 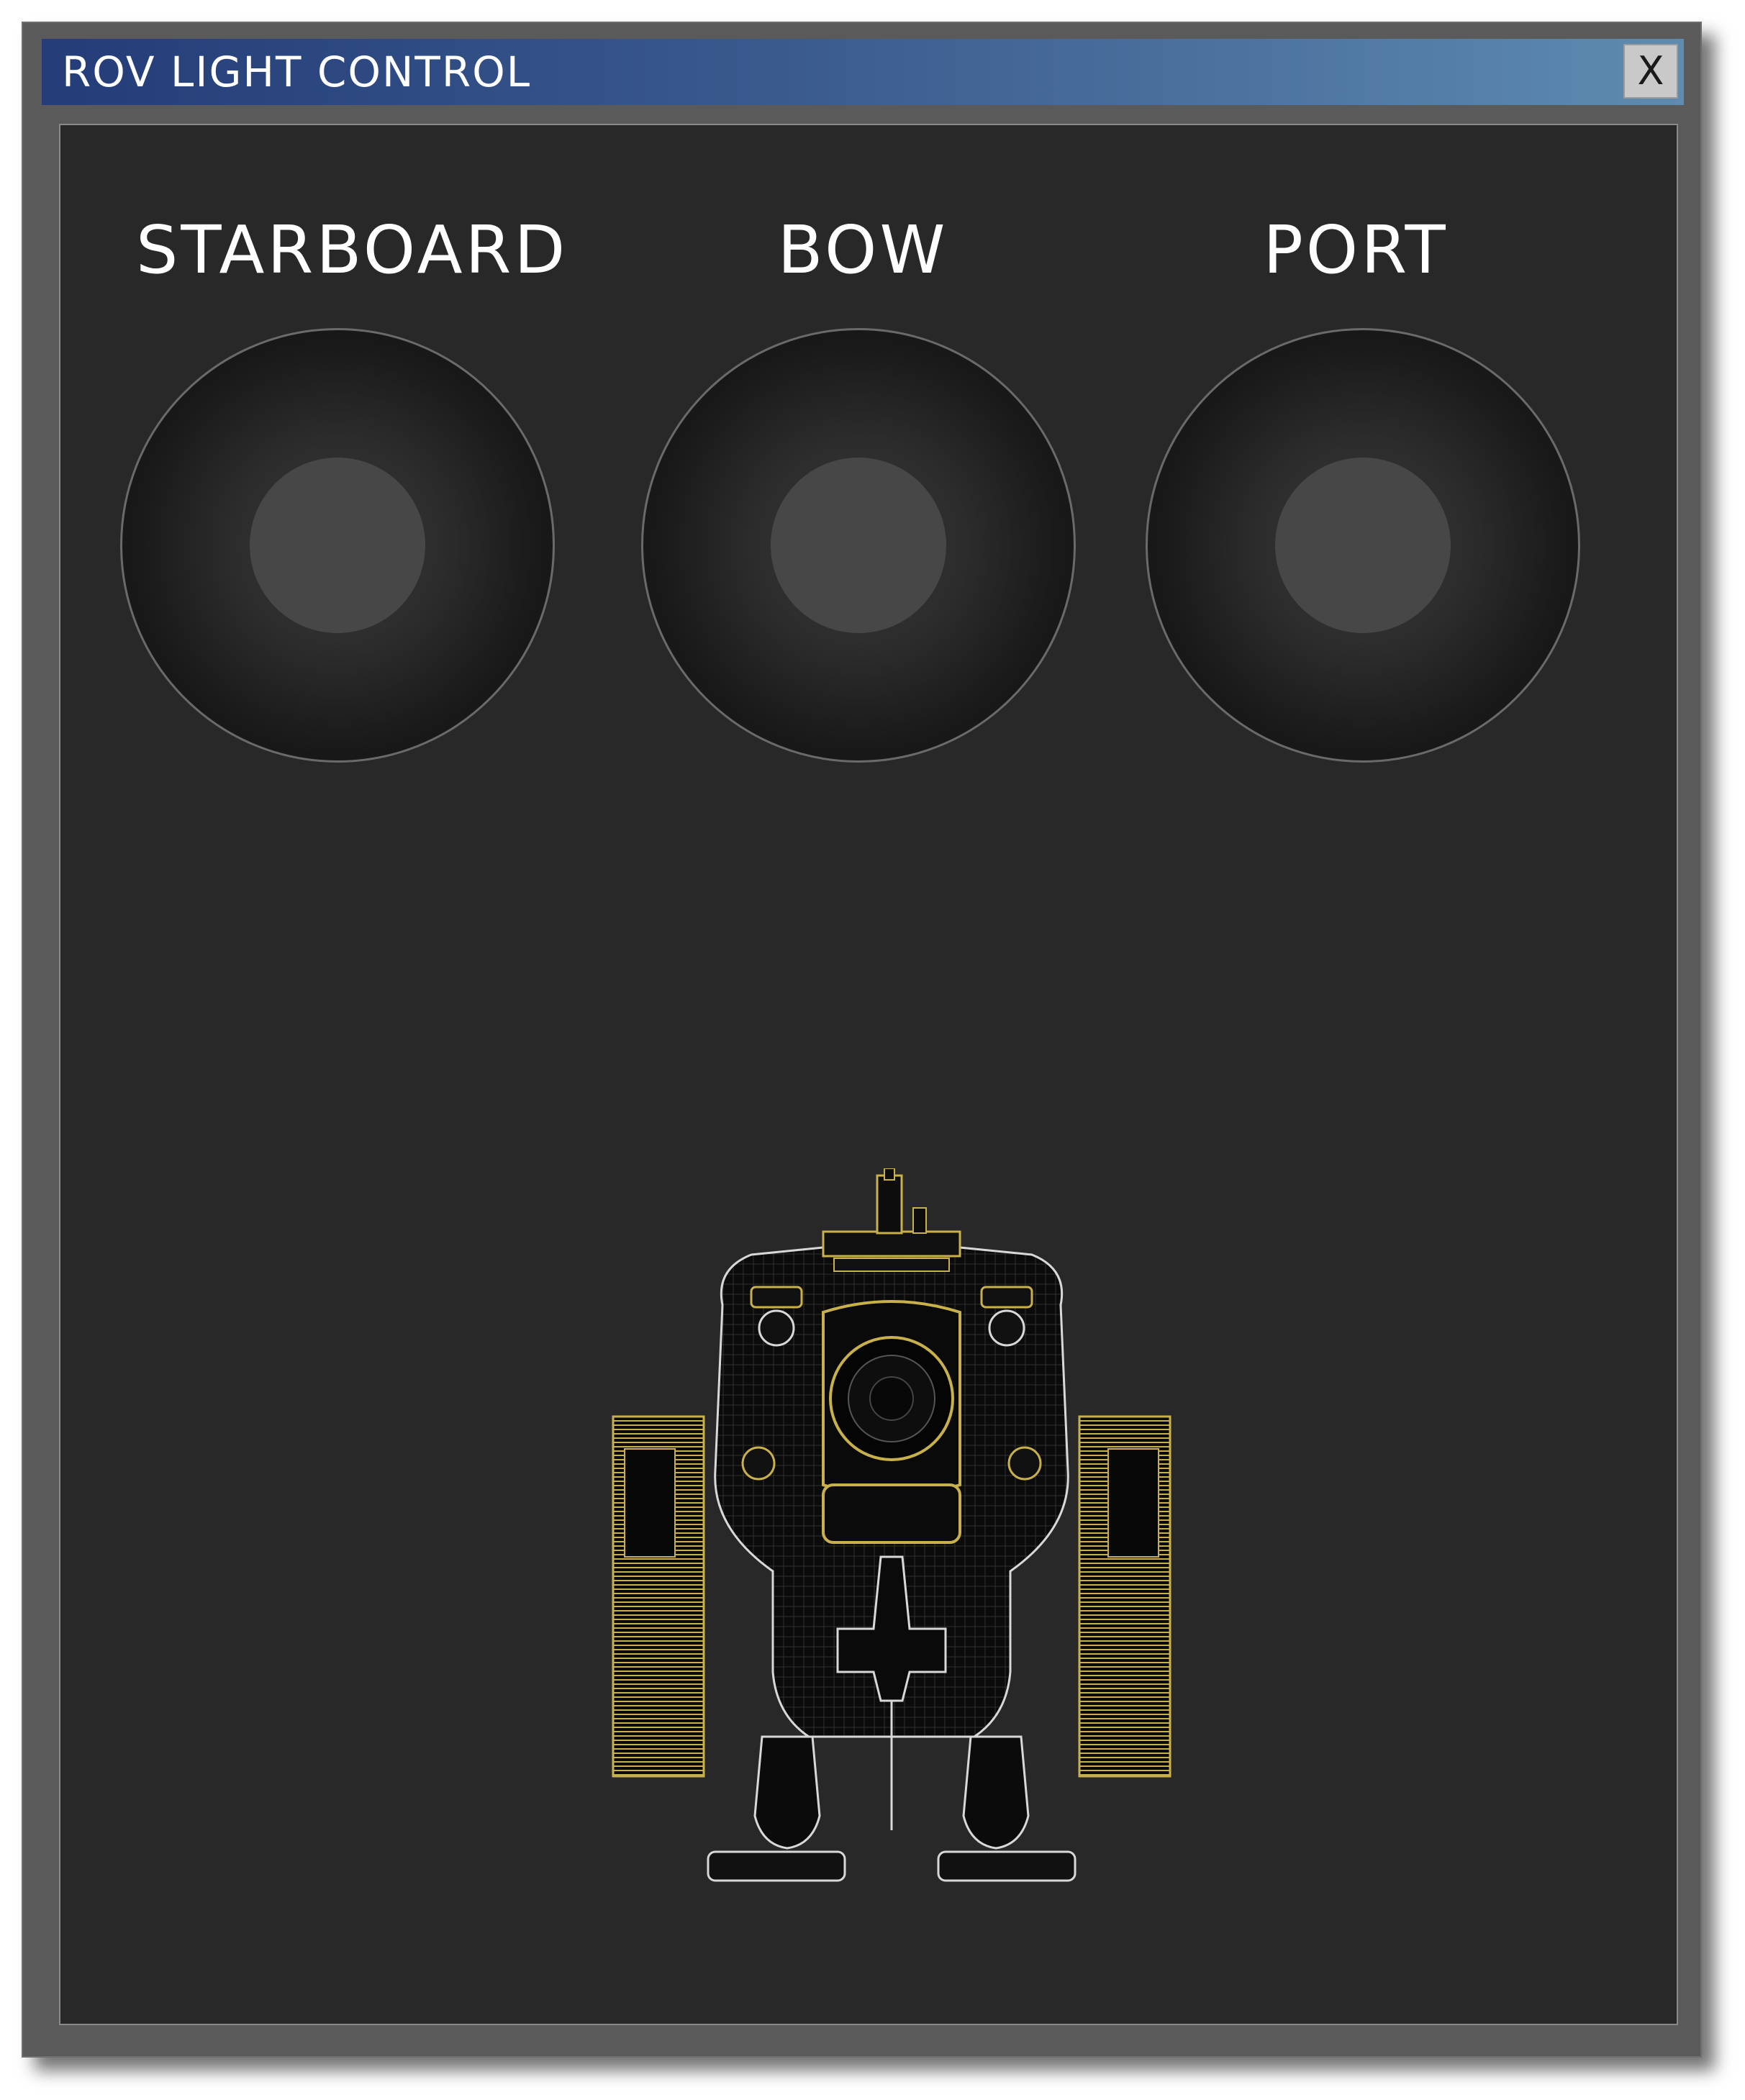 I want to click on bow-knob-center, so click(x=858, y=545).